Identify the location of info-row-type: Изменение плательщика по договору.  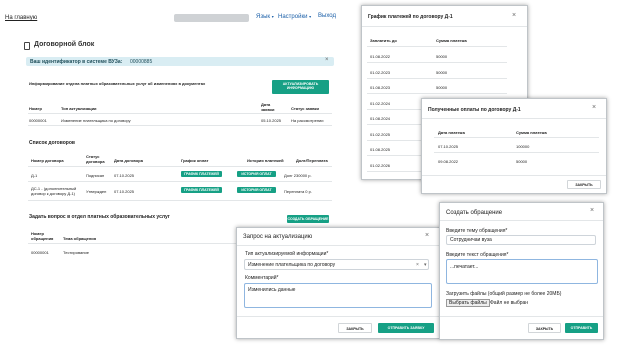
(96, 120).